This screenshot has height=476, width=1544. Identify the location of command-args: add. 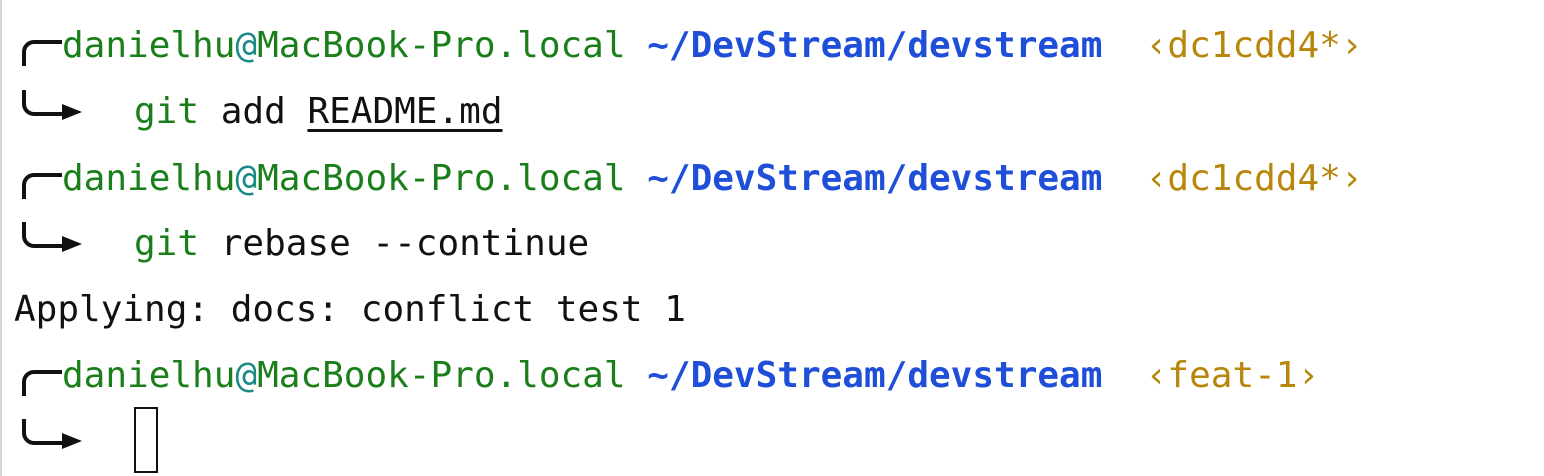
(253, 111).